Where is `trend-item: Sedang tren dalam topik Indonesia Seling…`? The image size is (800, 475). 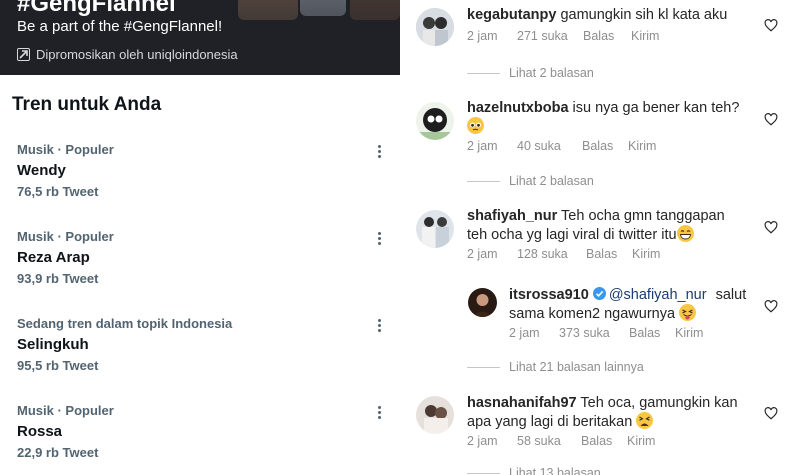
trend-item: Sedang tren dalam topik Indonesia Seling… is located at coordinates (200, 359).